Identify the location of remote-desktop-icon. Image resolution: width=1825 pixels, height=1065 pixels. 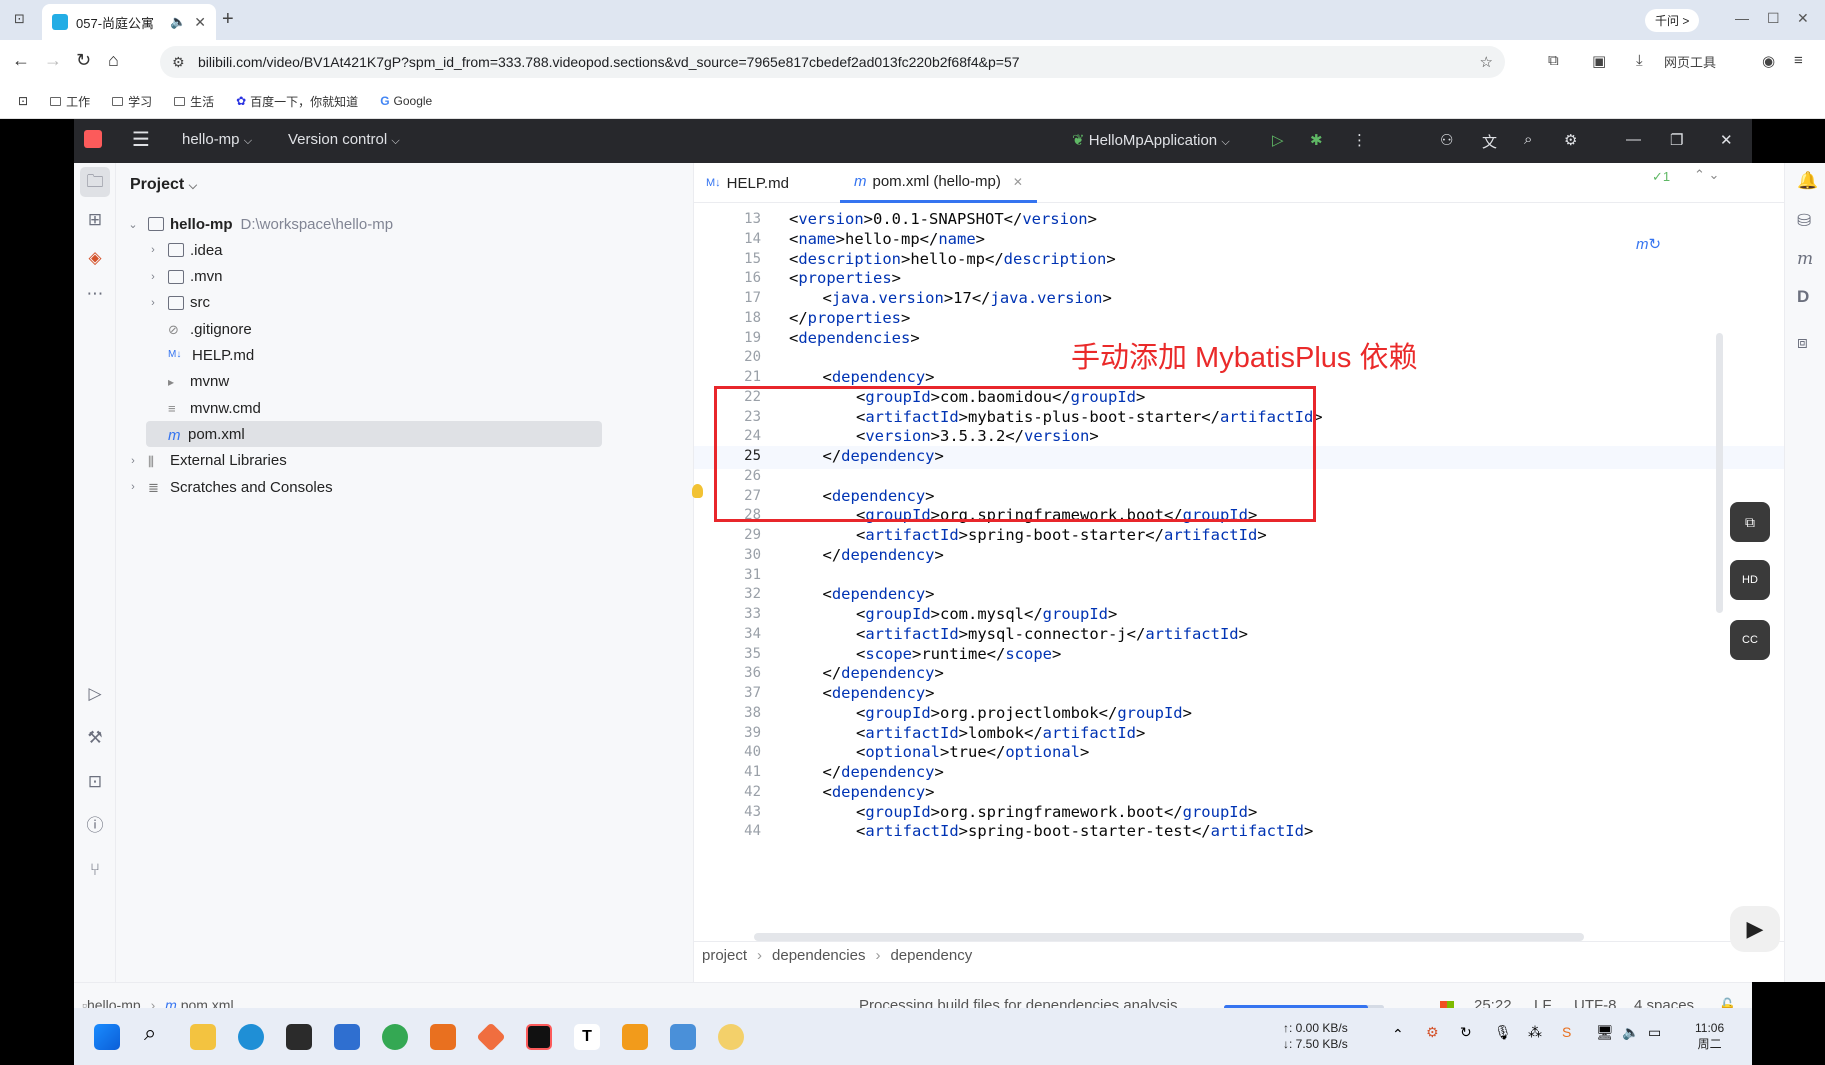
(683, 1037).